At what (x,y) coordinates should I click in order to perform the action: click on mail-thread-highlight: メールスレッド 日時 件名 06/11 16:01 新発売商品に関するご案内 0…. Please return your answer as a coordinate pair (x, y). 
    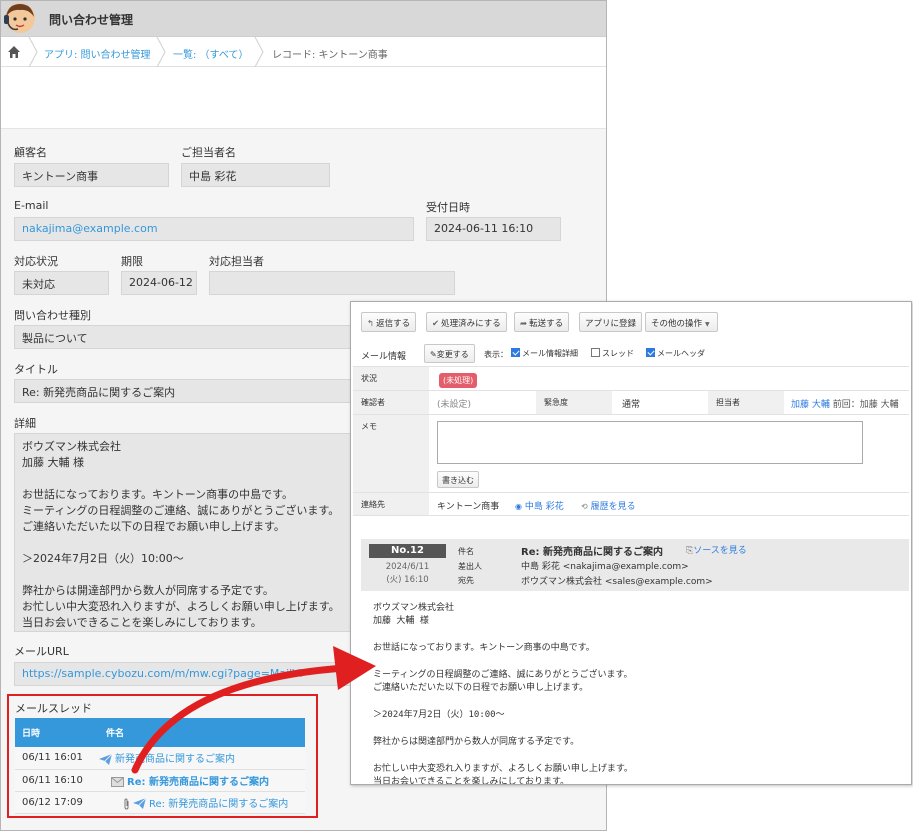
    Looking at the image, I should click on (162, 756).